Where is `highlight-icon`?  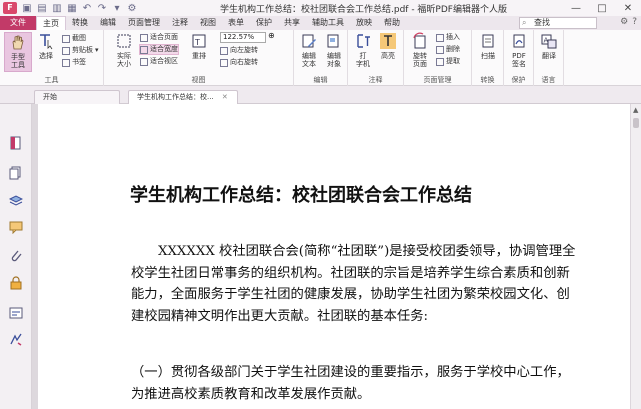 highlight-icon is located at coordinates (388, 41).